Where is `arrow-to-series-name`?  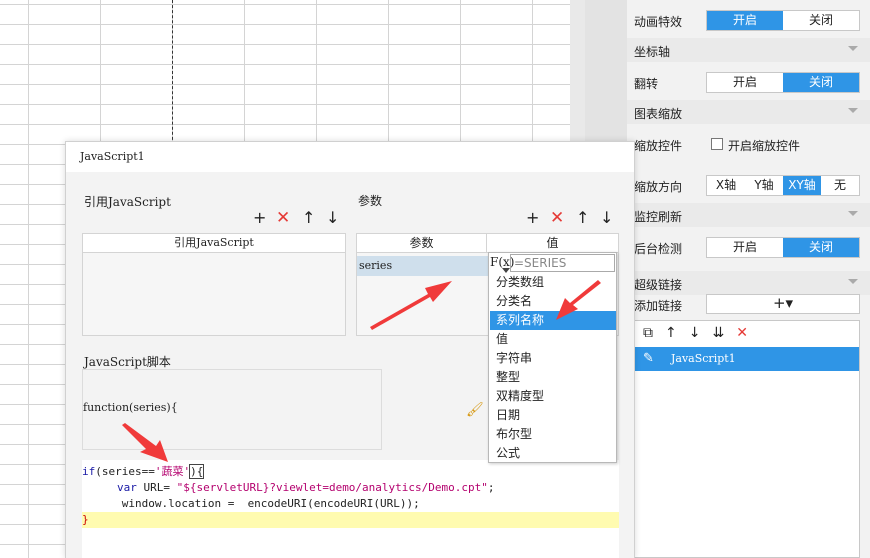
arrow-to-series-name is located at coordinates (578, 300).